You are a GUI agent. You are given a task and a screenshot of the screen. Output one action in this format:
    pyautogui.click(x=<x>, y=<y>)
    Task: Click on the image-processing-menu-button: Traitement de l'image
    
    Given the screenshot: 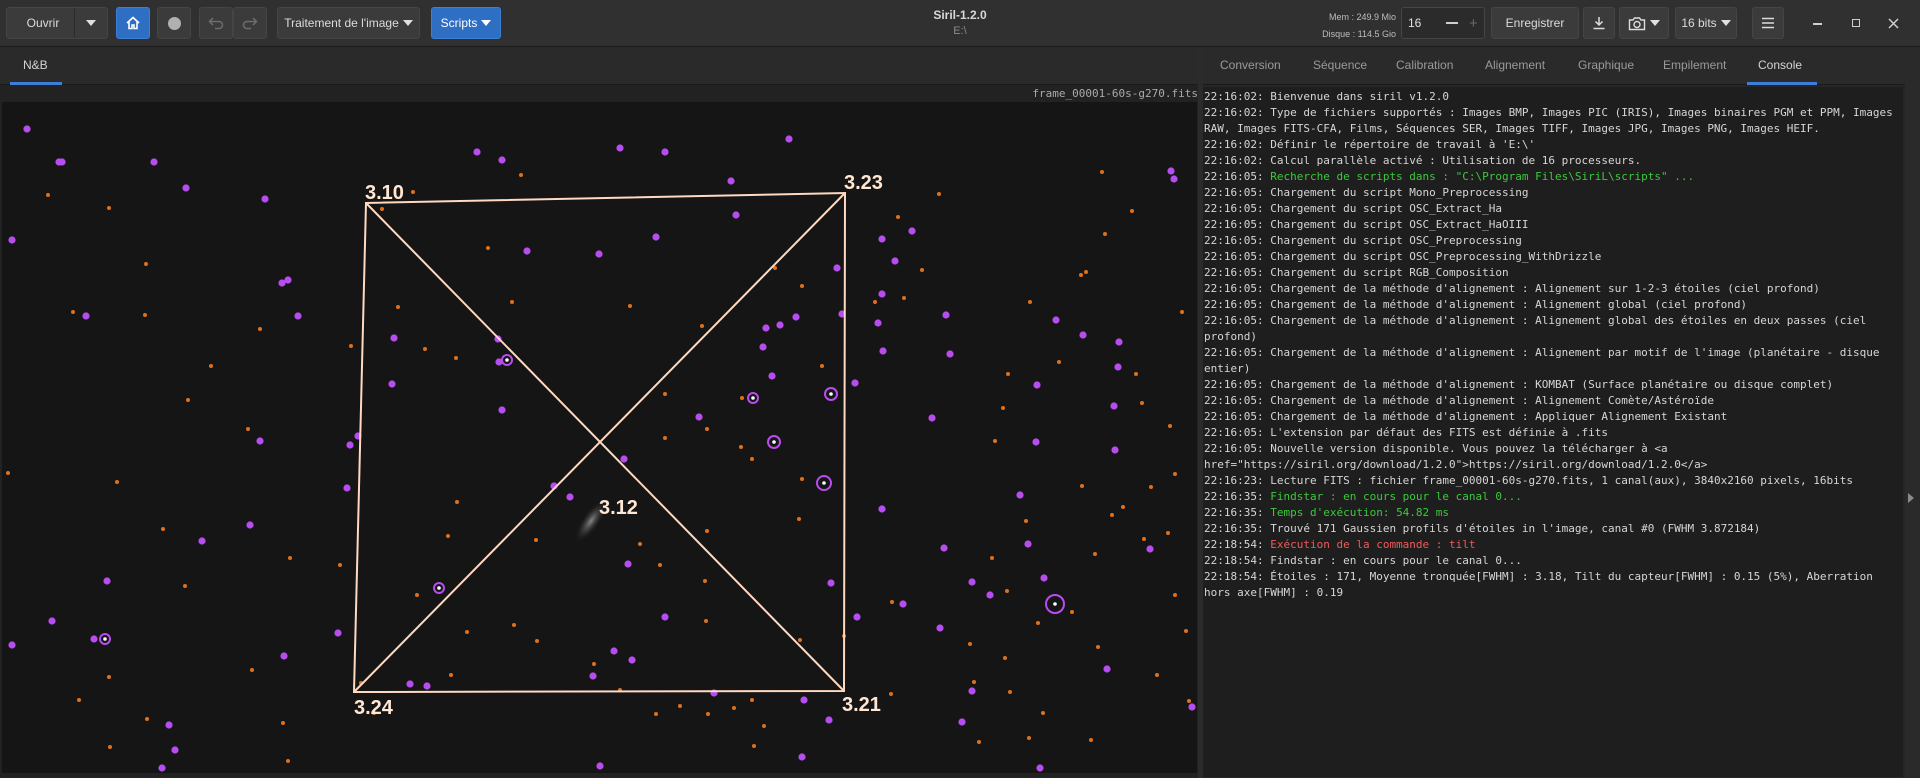 What is the action you would take?
    pyautogui.click(x=348, y=23)
    